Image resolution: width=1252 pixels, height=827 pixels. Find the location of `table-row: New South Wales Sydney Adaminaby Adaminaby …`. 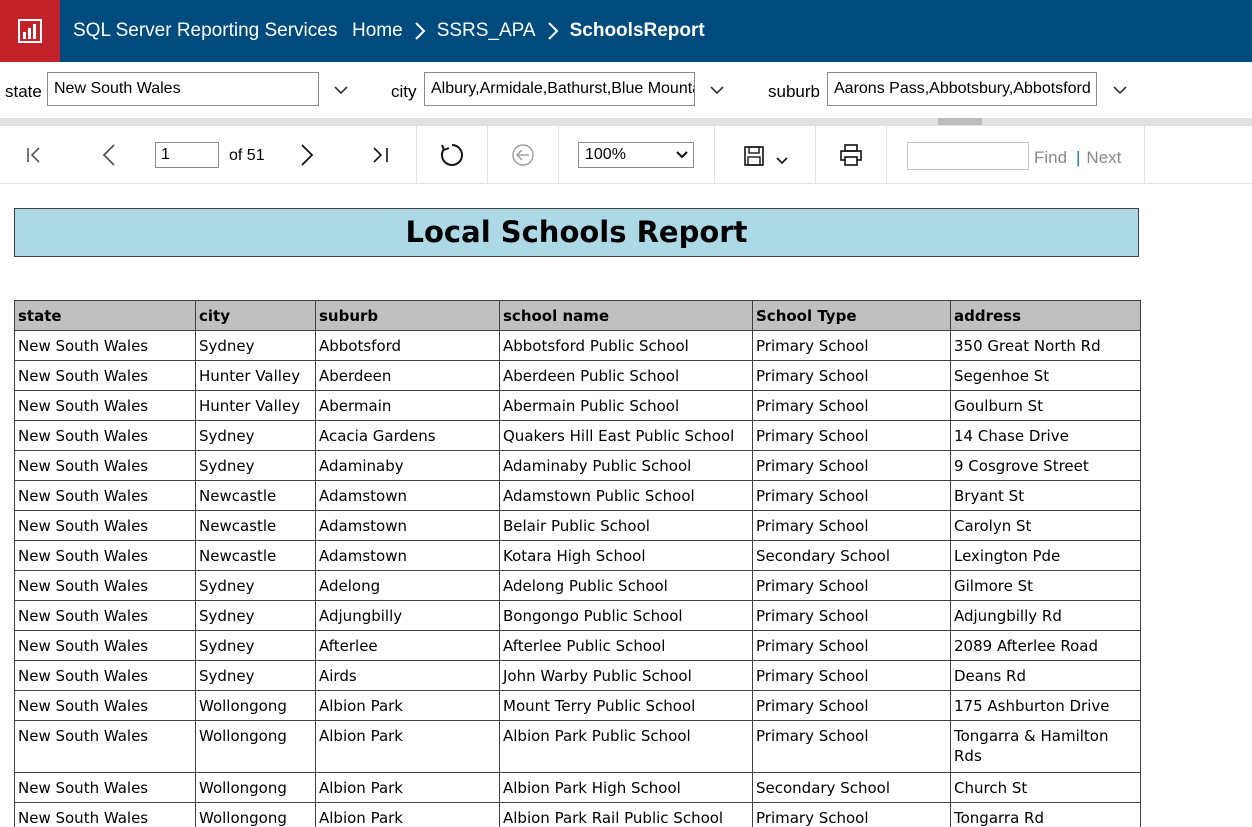

table-row: New South Wales Sydney Adaminaby Adaminaby … is located at coordinates (577, 465).